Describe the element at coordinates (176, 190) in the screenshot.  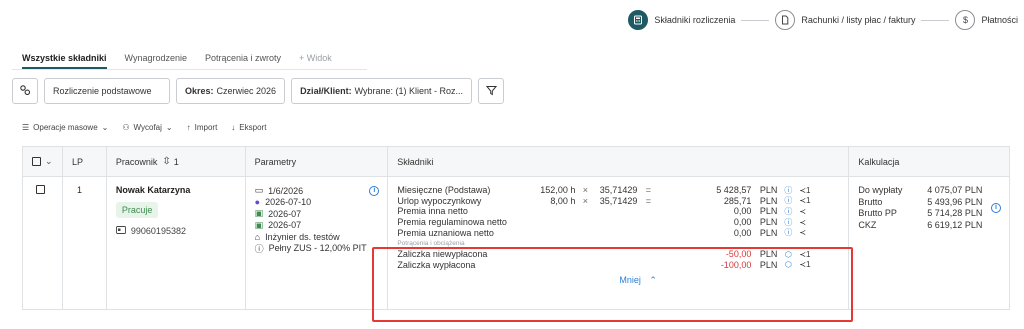
I see `employee-name: Nowak Katarzyna` at that location.